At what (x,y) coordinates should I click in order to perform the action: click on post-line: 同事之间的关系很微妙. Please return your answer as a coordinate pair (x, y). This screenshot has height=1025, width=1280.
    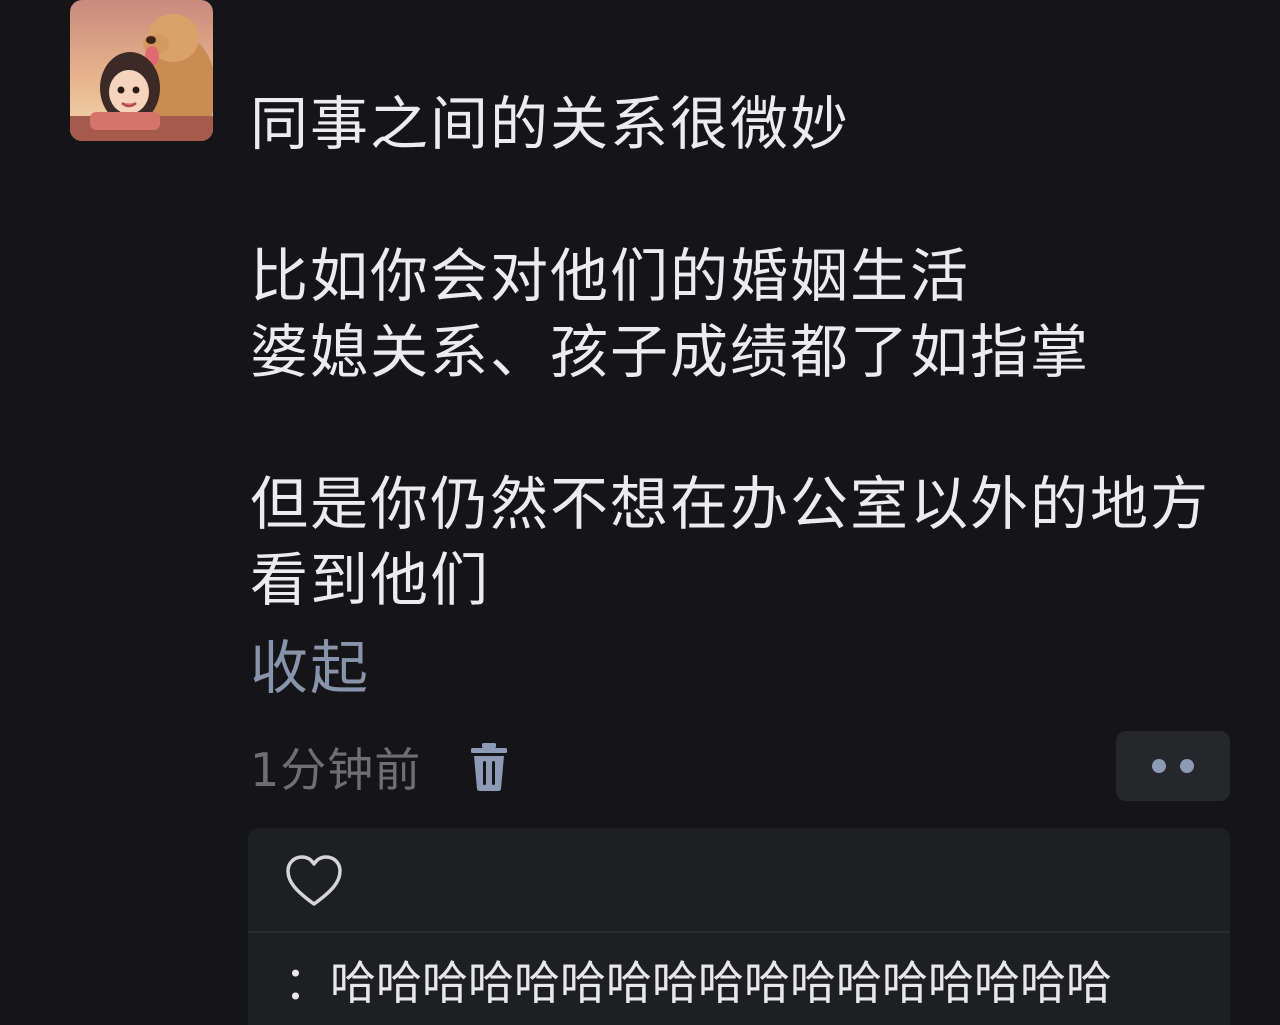
    Looking at the image, I should click on (550, 124).